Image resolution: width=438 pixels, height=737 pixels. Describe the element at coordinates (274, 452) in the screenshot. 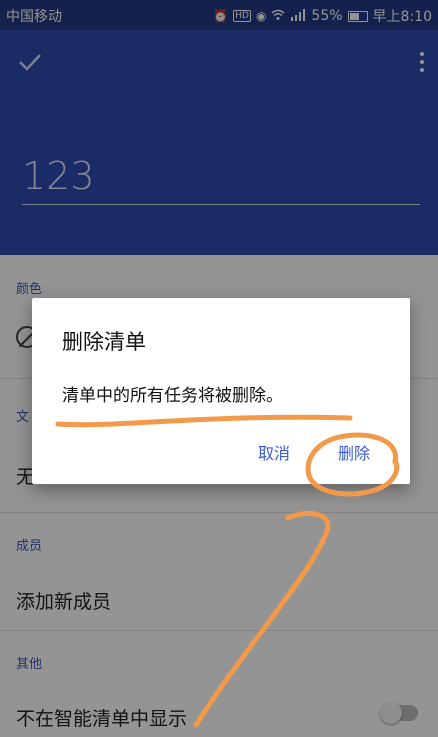

I see `cancel-button: 取消` at that location.